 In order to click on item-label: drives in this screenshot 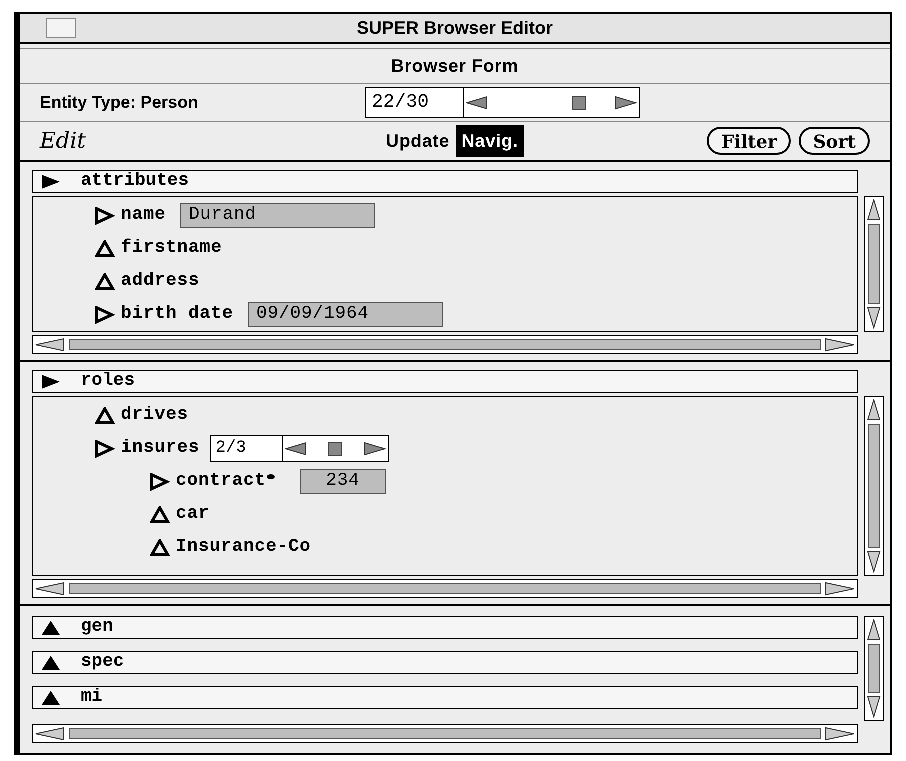, I will do `click(155, 415)`.